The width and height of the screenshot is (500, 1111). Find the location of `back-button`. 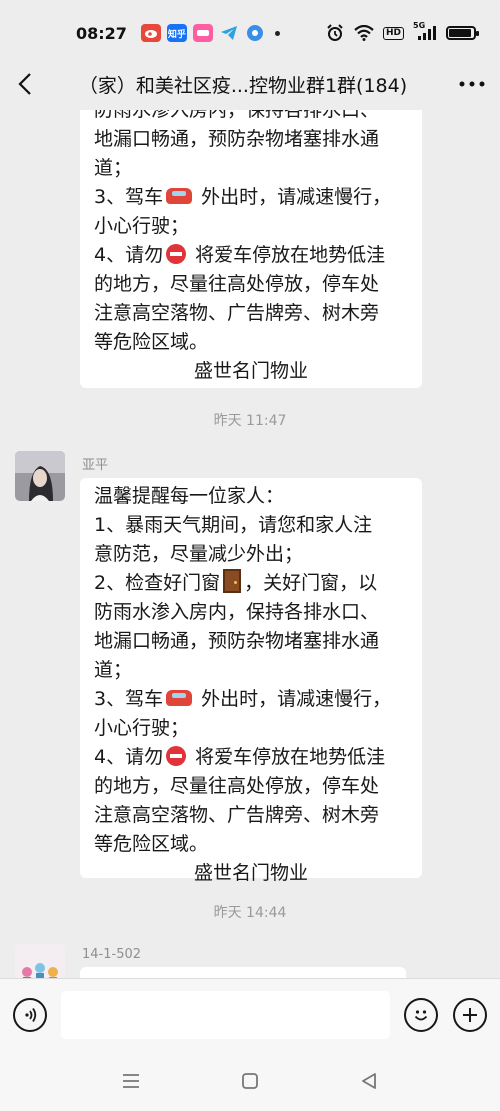

back-button is located at coordinates (25, 84).